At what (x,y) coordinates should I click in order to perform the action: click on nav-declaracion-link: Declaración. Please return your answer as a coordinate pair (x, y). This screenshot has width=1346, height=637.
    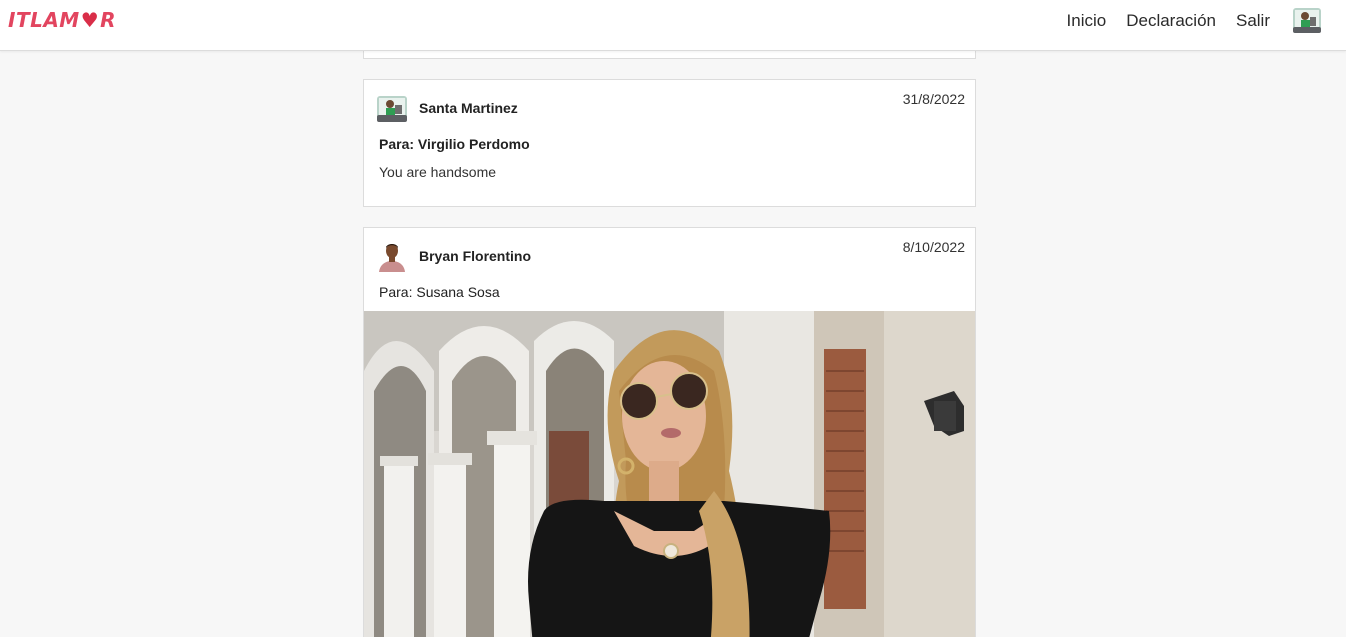
    Looking at the image, I should click on (1171, 21).